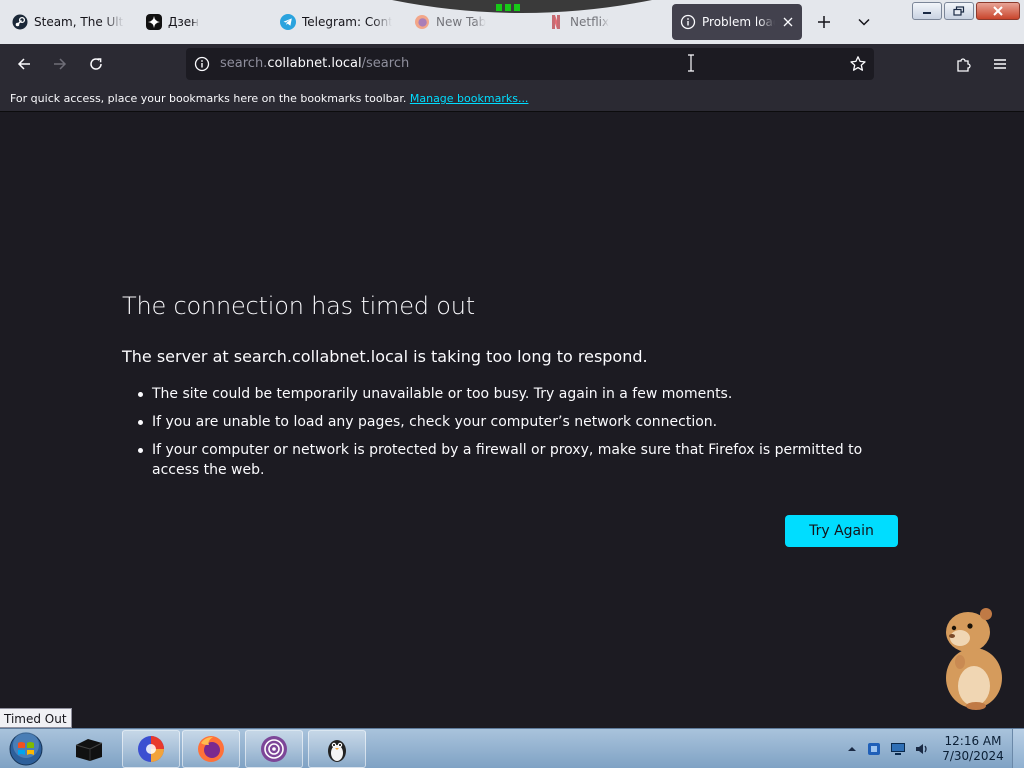  I want to click on chevron-down-icon, so click(864, 22).